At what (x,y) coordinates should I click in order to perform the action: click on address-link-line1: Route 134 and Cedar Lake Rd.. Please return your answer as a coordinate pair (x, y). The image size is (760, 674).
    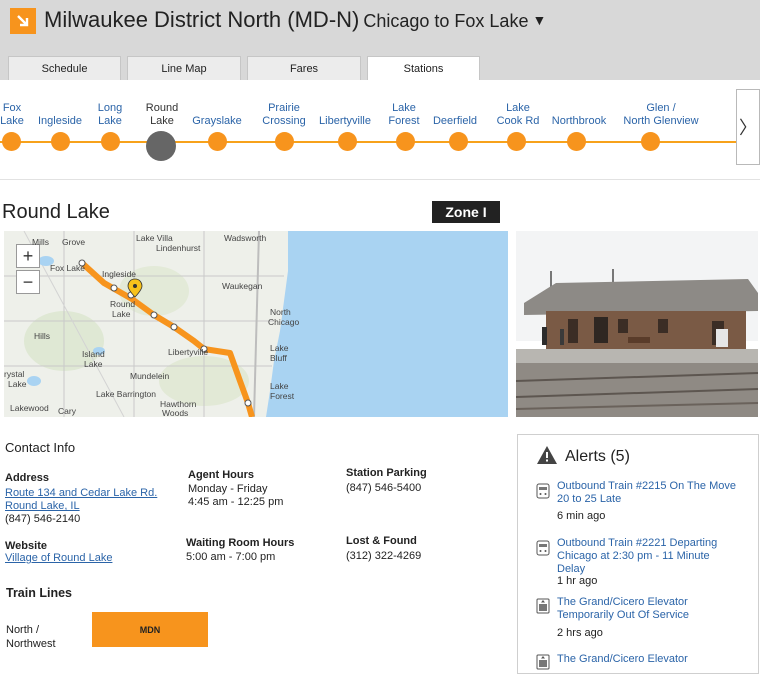
    Looking at the image, I should click on (81, 493).